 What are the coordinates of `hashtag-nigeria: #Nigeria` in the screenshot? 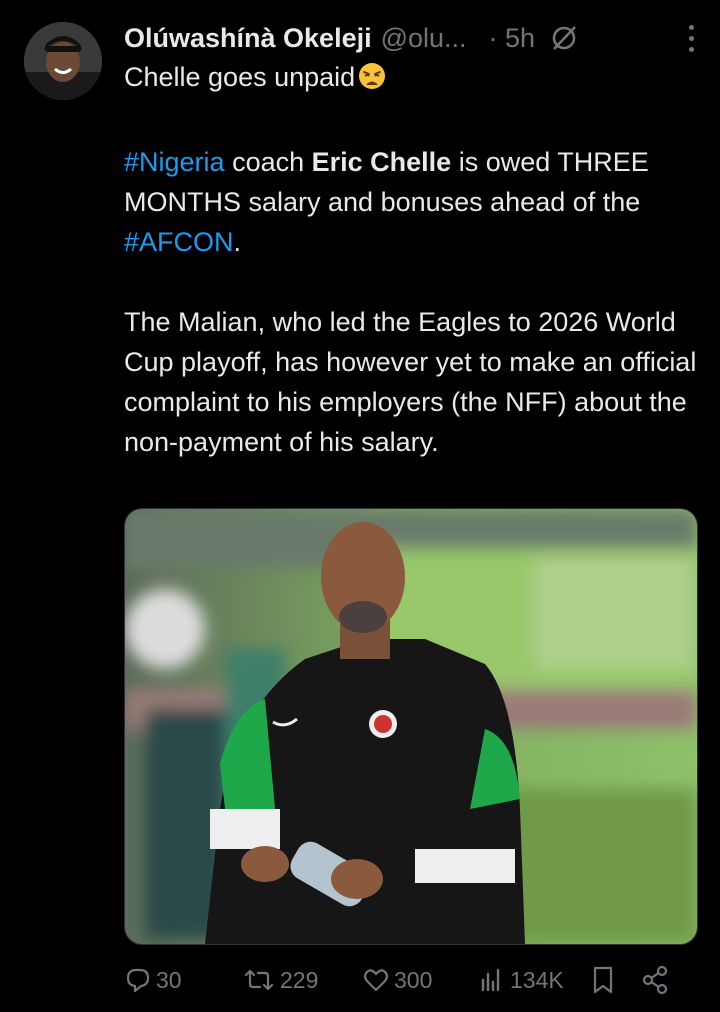 It's located at (174, 162).